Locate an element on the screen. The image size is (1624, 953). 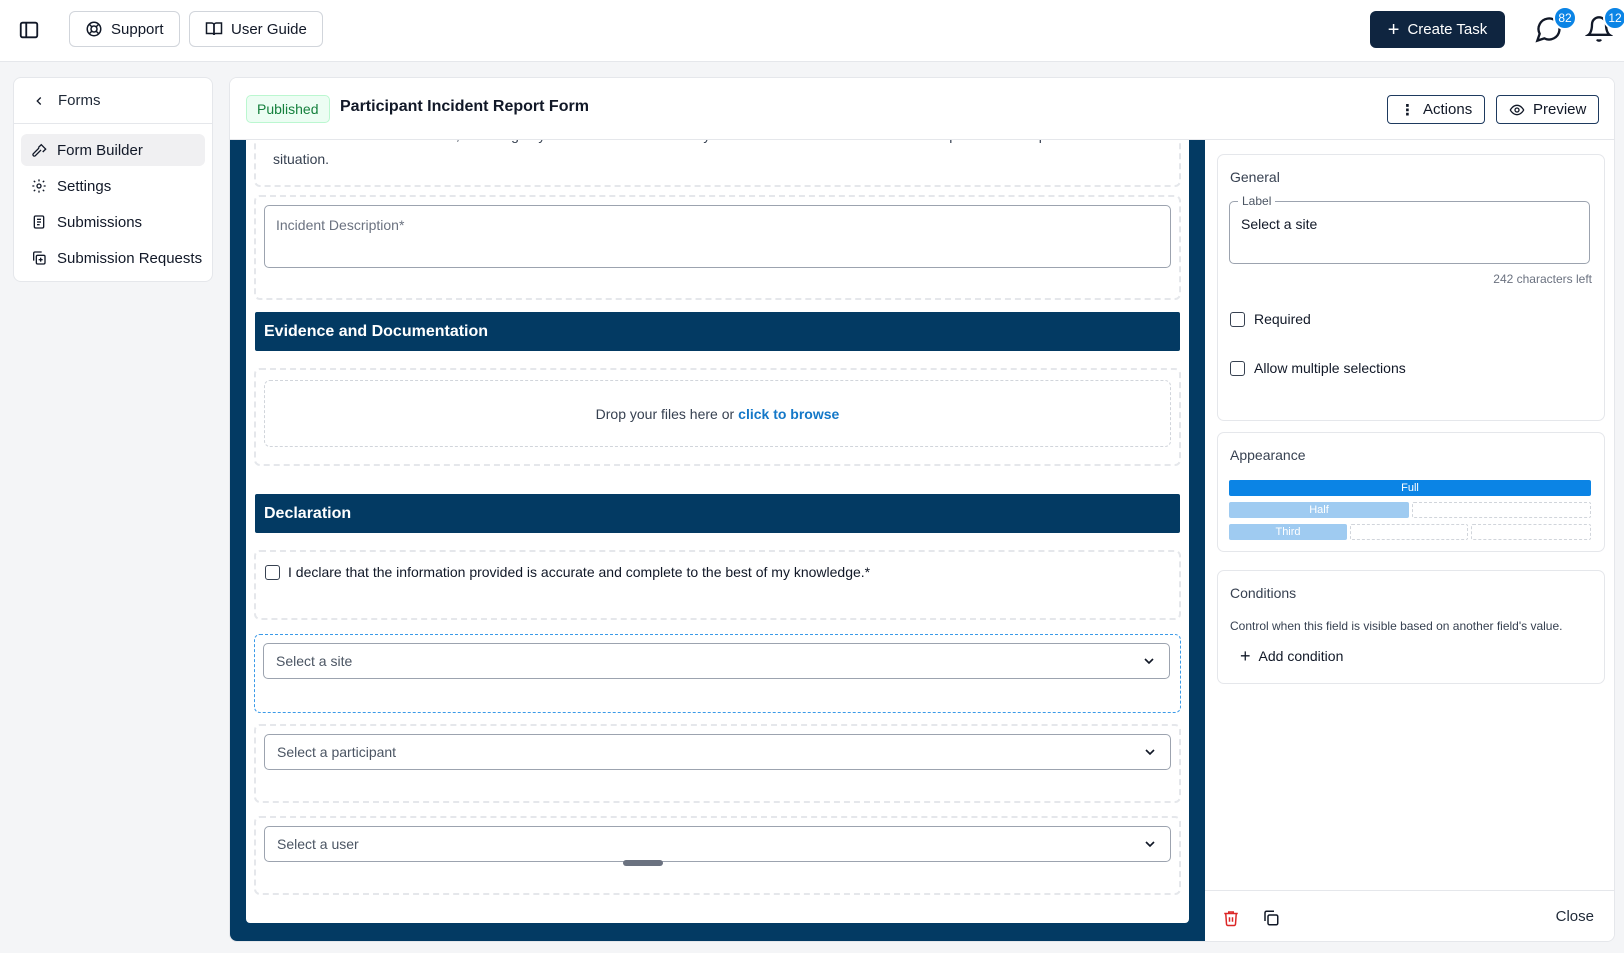
drop-text: Drop your files here or is located at coordinates (665, 413).